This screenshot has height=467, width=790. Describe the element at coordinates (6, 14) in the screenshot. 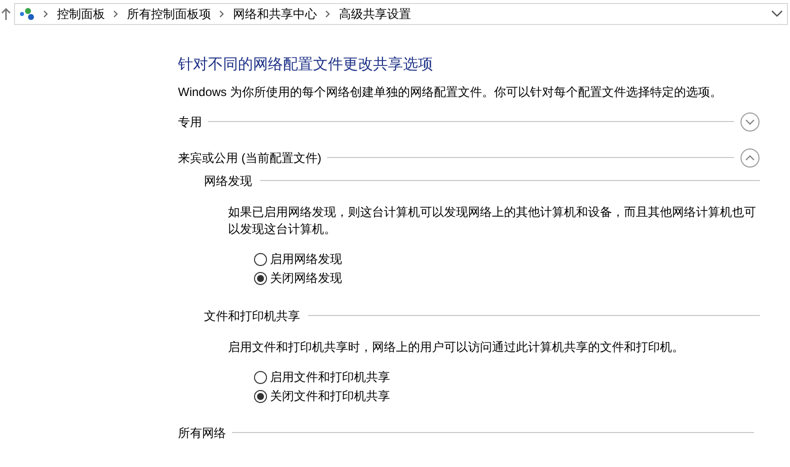

I see `up-arrow-icon` at that location.